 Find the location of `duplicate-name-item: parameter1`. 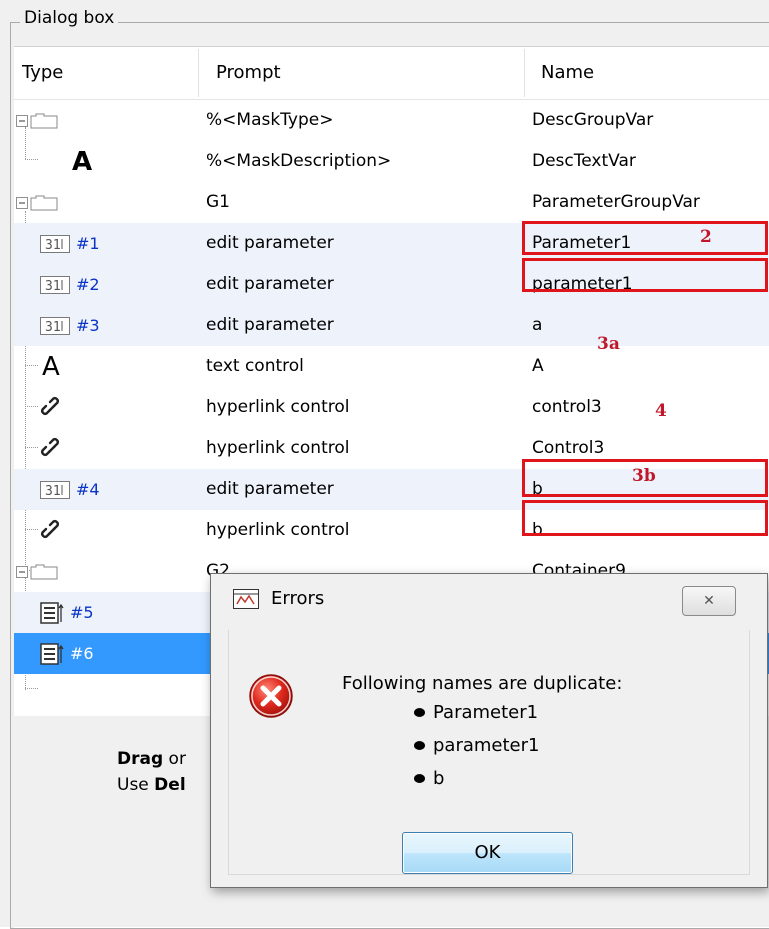

duplicate-name-item: parameter1 is located at coordinates (476, 746).